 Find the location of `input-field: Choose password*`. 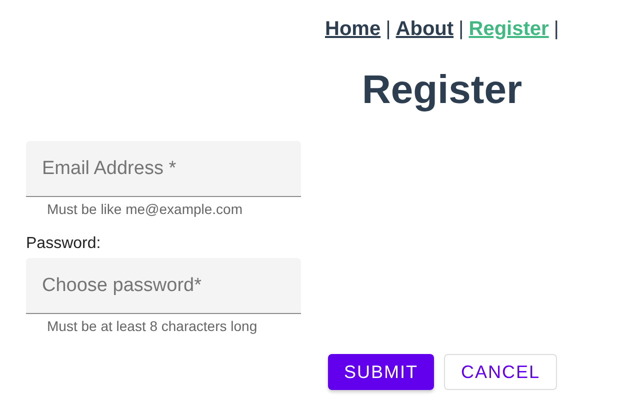

input-field: Choose password* is located at coordinates (163, 286).